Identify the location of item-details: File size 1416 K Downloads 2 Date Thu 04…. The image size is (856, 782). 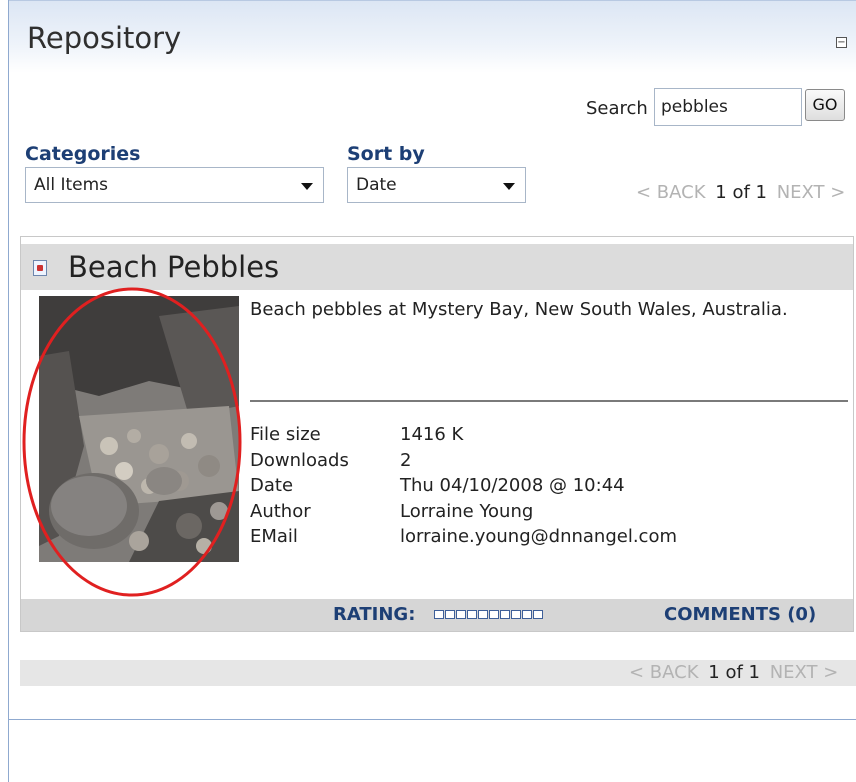
(463, 486).